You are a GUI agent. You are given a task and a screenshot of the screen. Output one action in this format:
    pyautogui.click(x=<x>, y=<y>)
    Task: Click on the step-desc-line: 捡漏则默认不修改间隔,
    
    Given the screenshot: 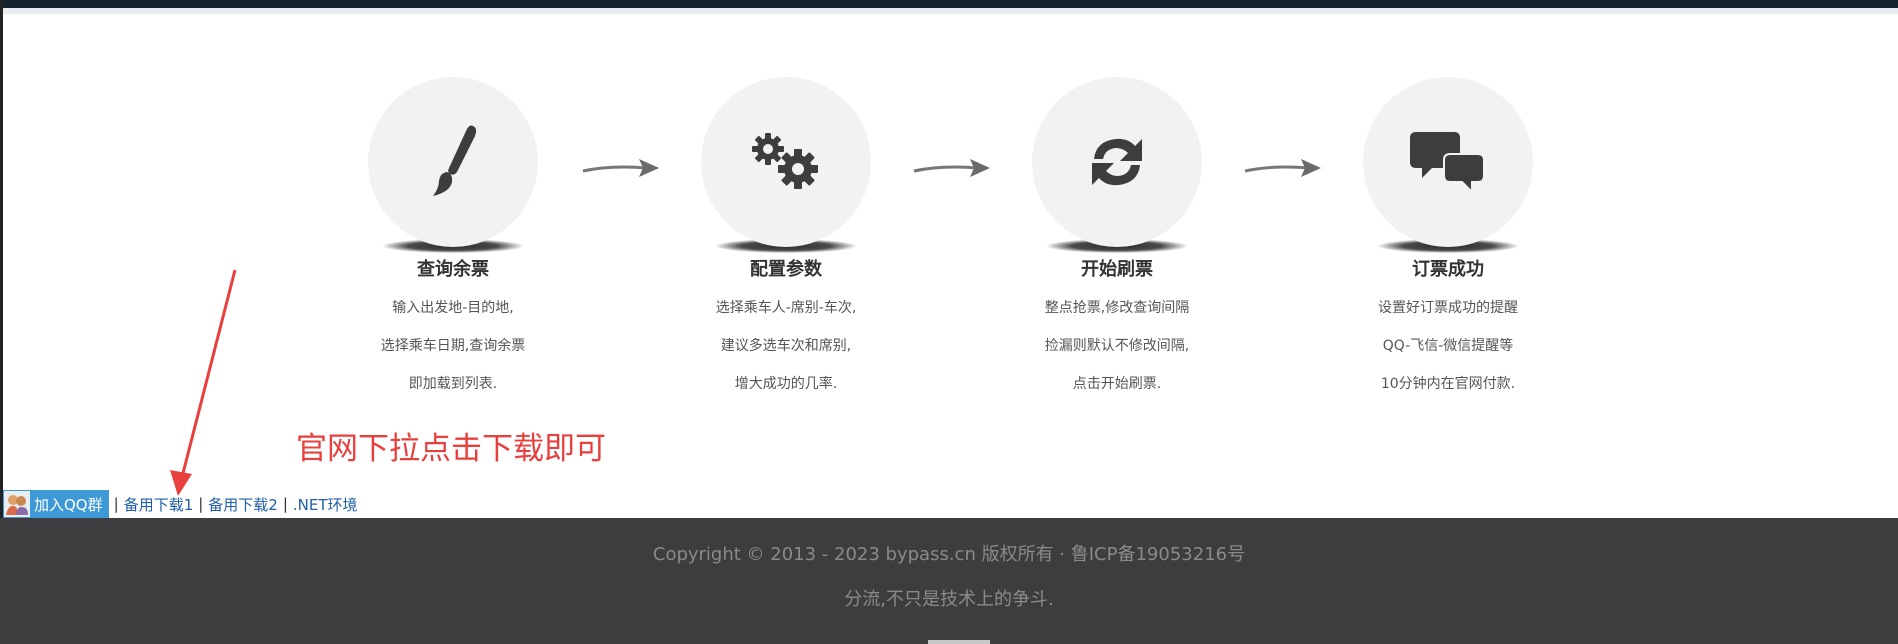 What is the action you would take?
    pyautogui.click(x=1117, y=346)
    